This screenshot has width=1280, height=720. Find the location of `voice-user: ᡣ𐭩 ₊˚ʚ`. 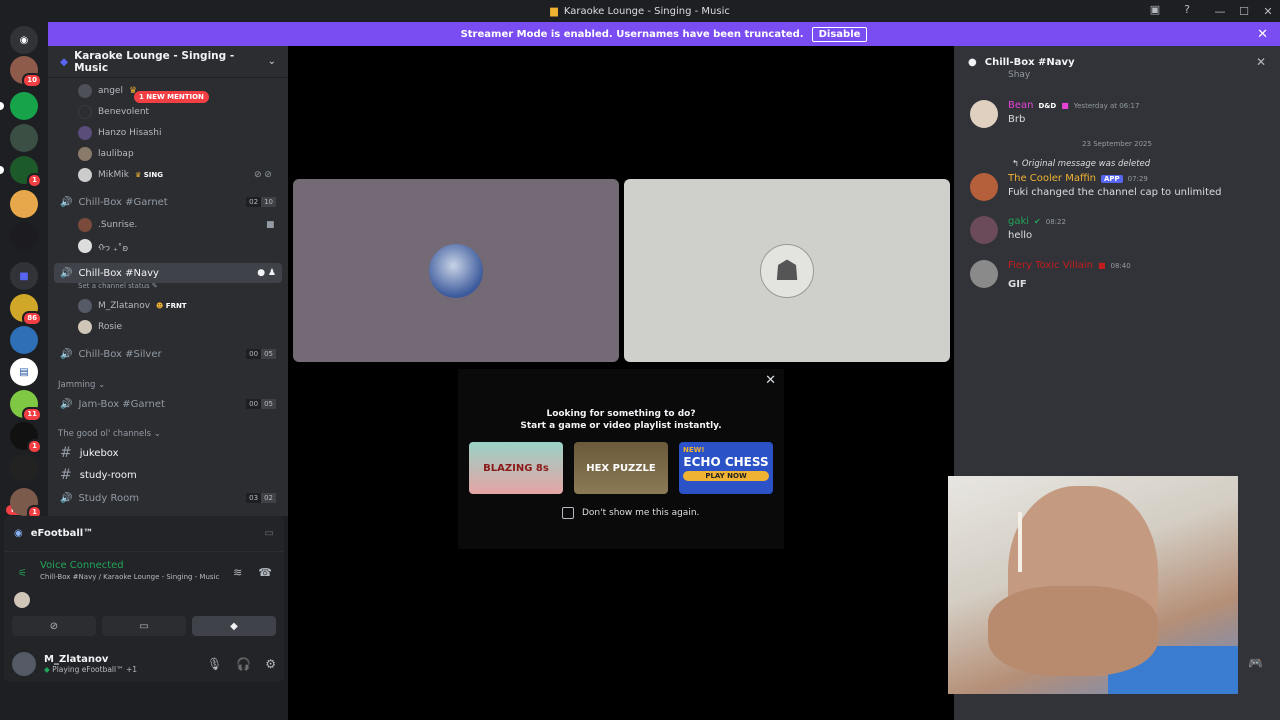

voice-user: ᡣ𐭩 ₊˚ʚ is located at coordinates (103, 246).